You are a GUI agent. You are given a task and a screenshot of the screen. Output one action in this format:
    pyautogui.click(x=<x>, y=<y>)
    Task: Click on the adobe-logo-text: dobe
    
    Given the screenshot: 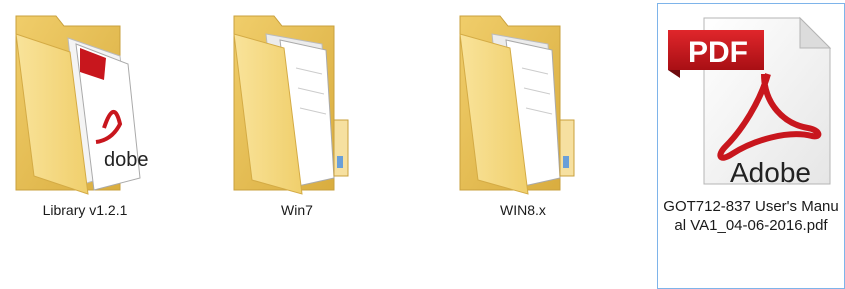 What is the action you would take?
    pyautogui.click(x=126, y=160)
    